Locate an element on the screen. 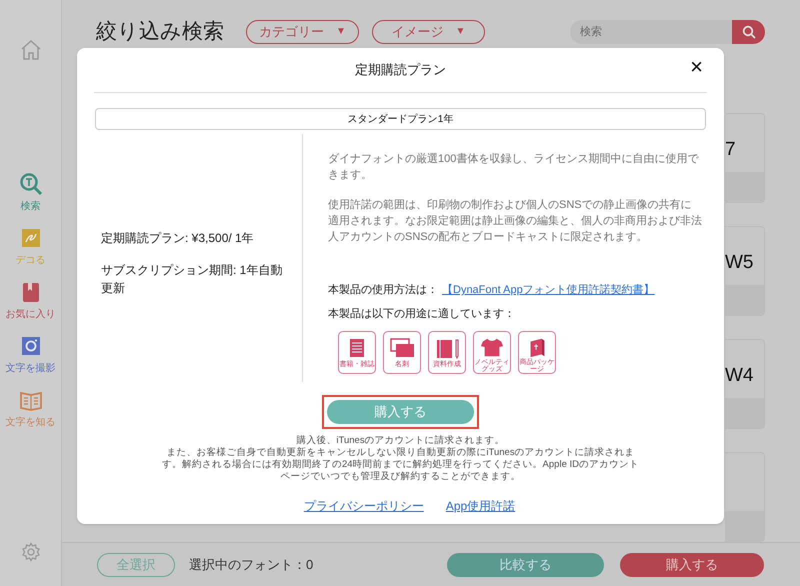 The height and width of the screenshot is (586, 800). dialog-title: 定期購読プラン is located at coordinates (400, 70).